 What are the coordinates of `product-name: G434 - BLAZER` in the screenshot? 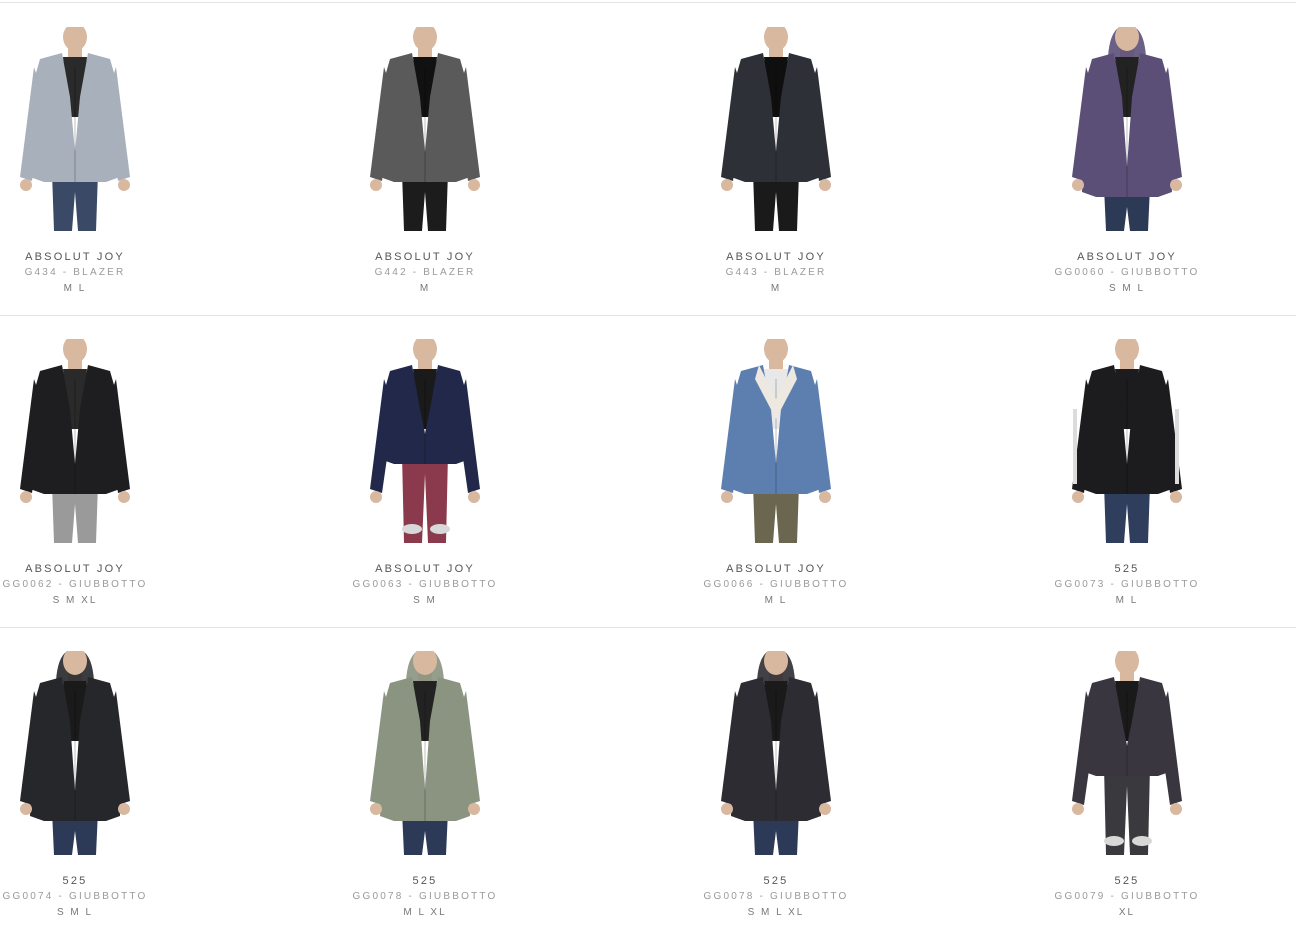 It's located at (75, 273).